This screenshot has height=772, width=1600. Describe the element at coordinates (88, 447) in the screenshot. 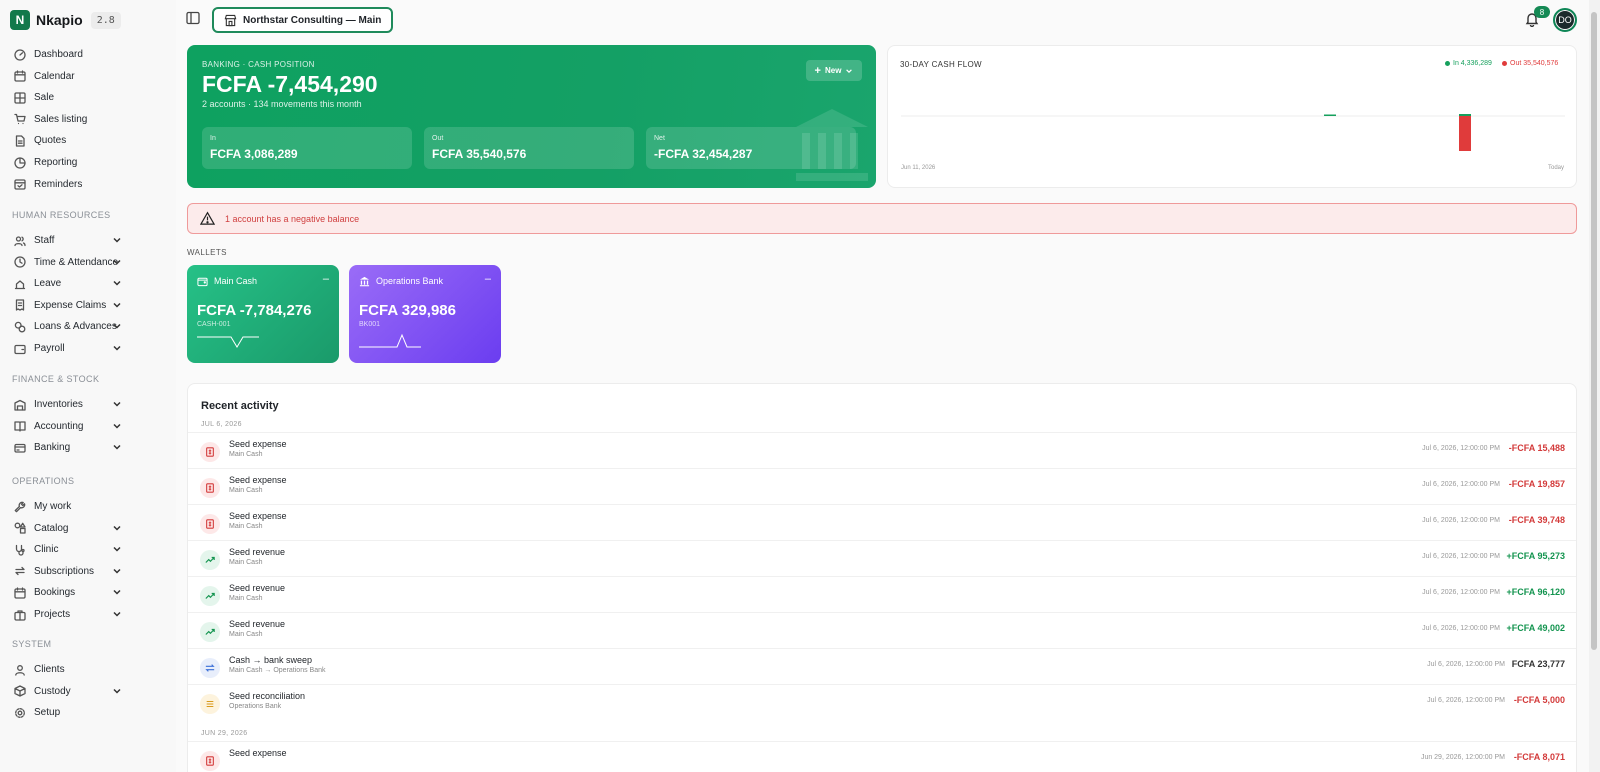

I see `sidebar-item-banking: Banking` at that location.